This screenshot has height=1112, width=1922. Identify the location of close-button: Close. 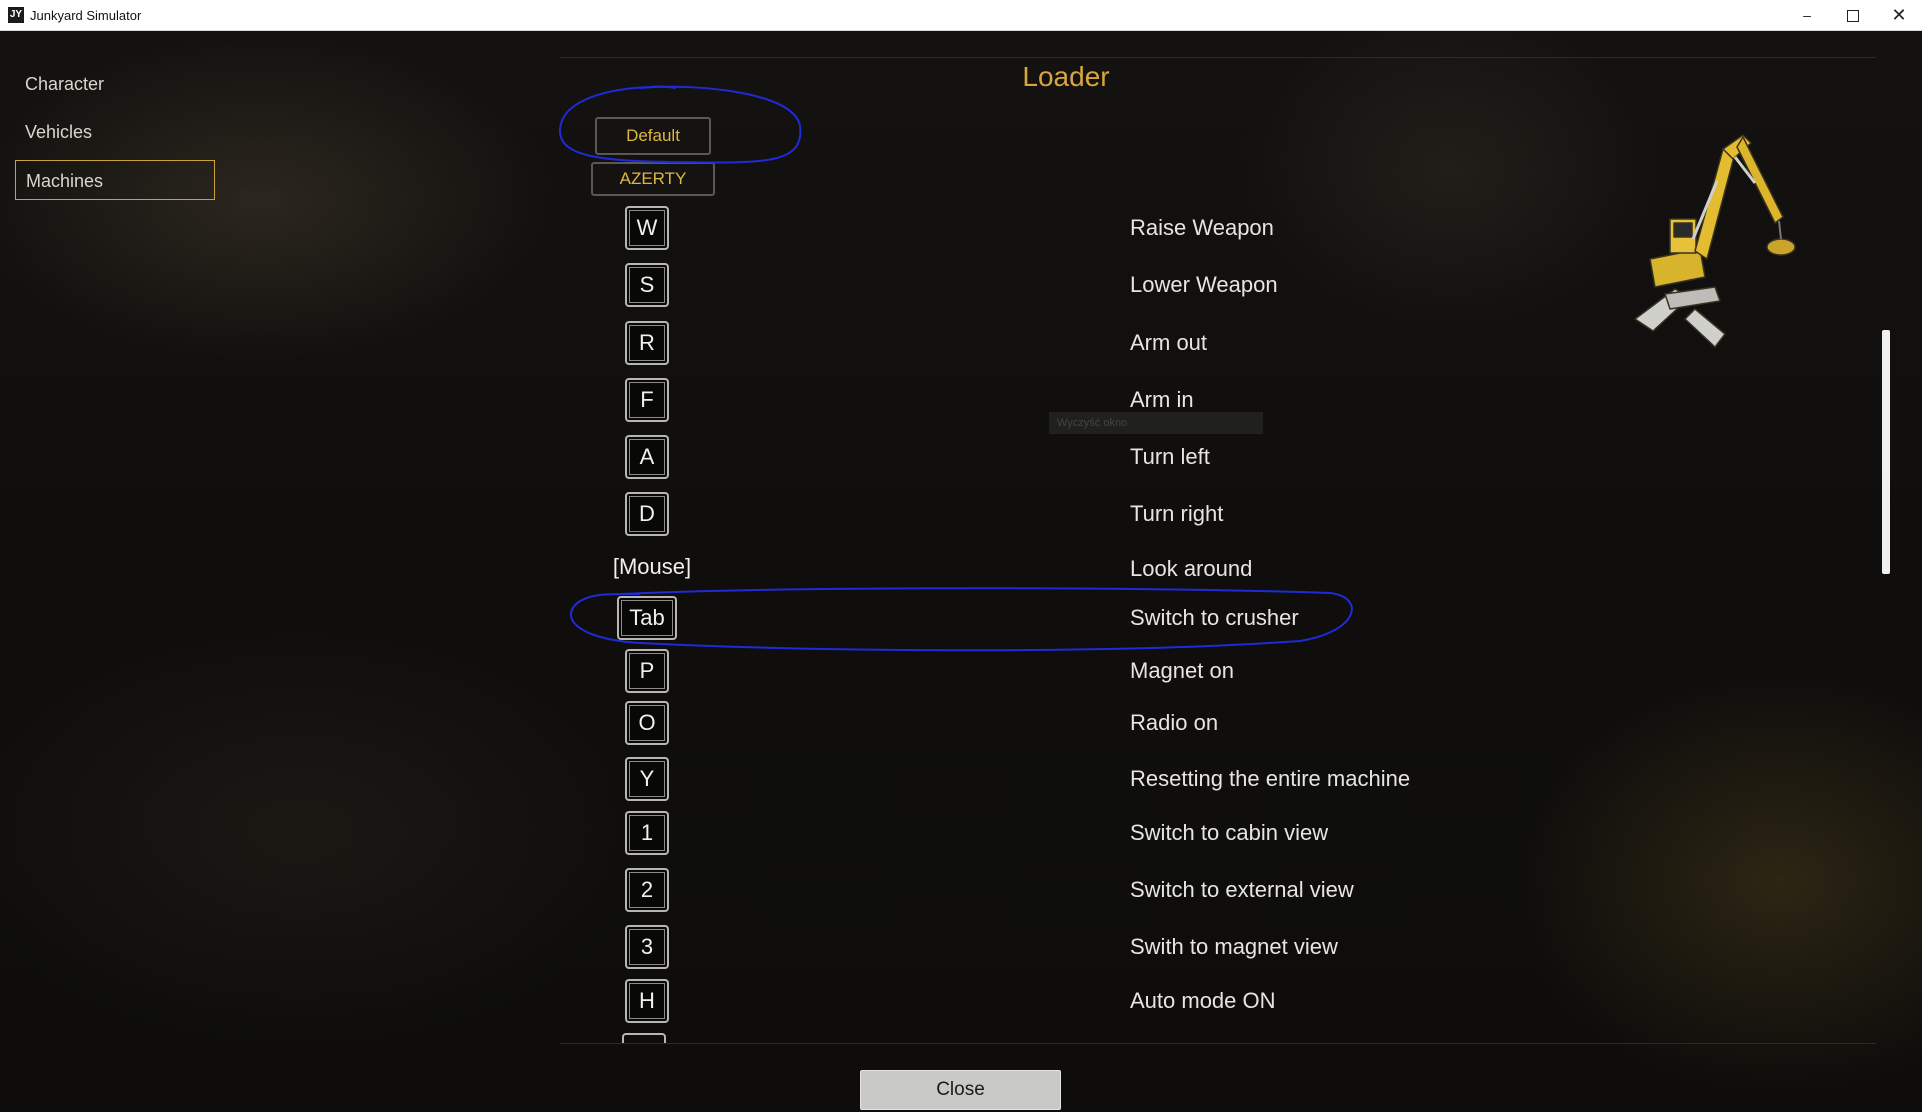
(960, 1090).